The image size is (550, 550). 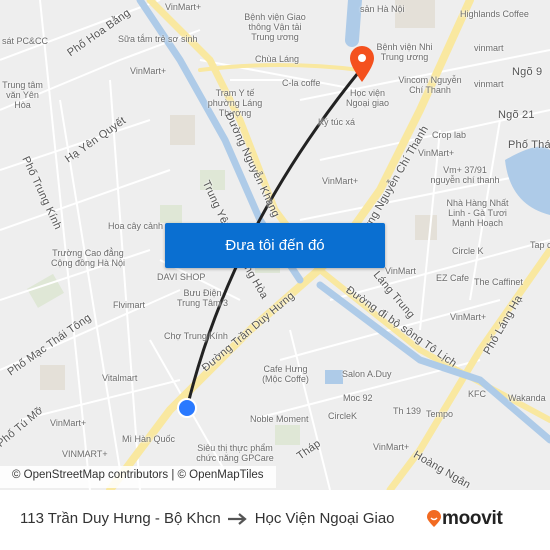 What do you see at coordinates (25, 41) in the screenshot?
I see `poi-label: sát PC&CC` at bounding box center [25, 41].